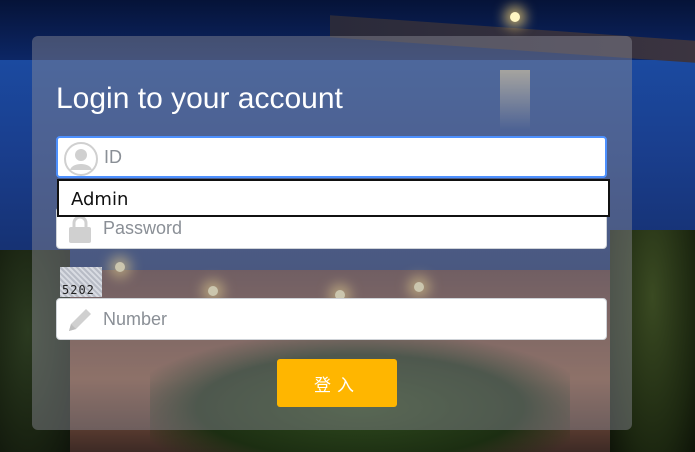 This screenshot has height=452, width=695. Describe the element at coordinates (349, 157) in the screenshot. I see `id-input` at that location.